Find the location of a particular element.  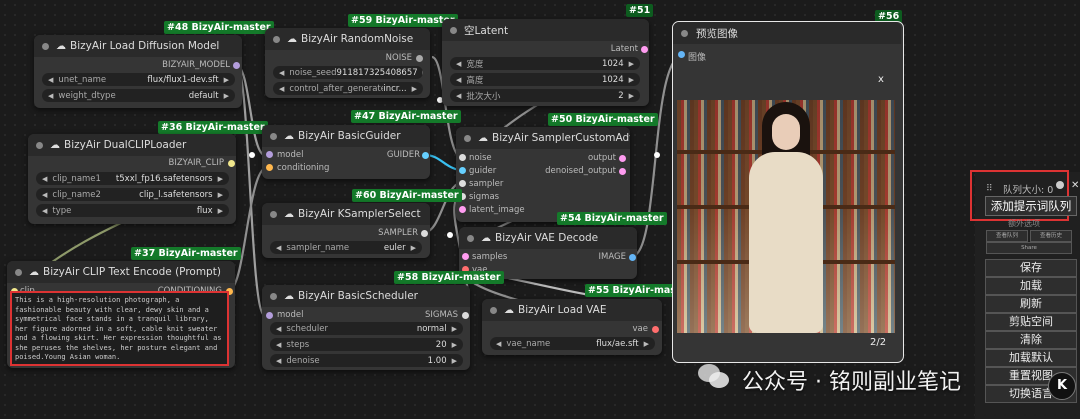

close-icon: x is located at coordinates (881, 79).